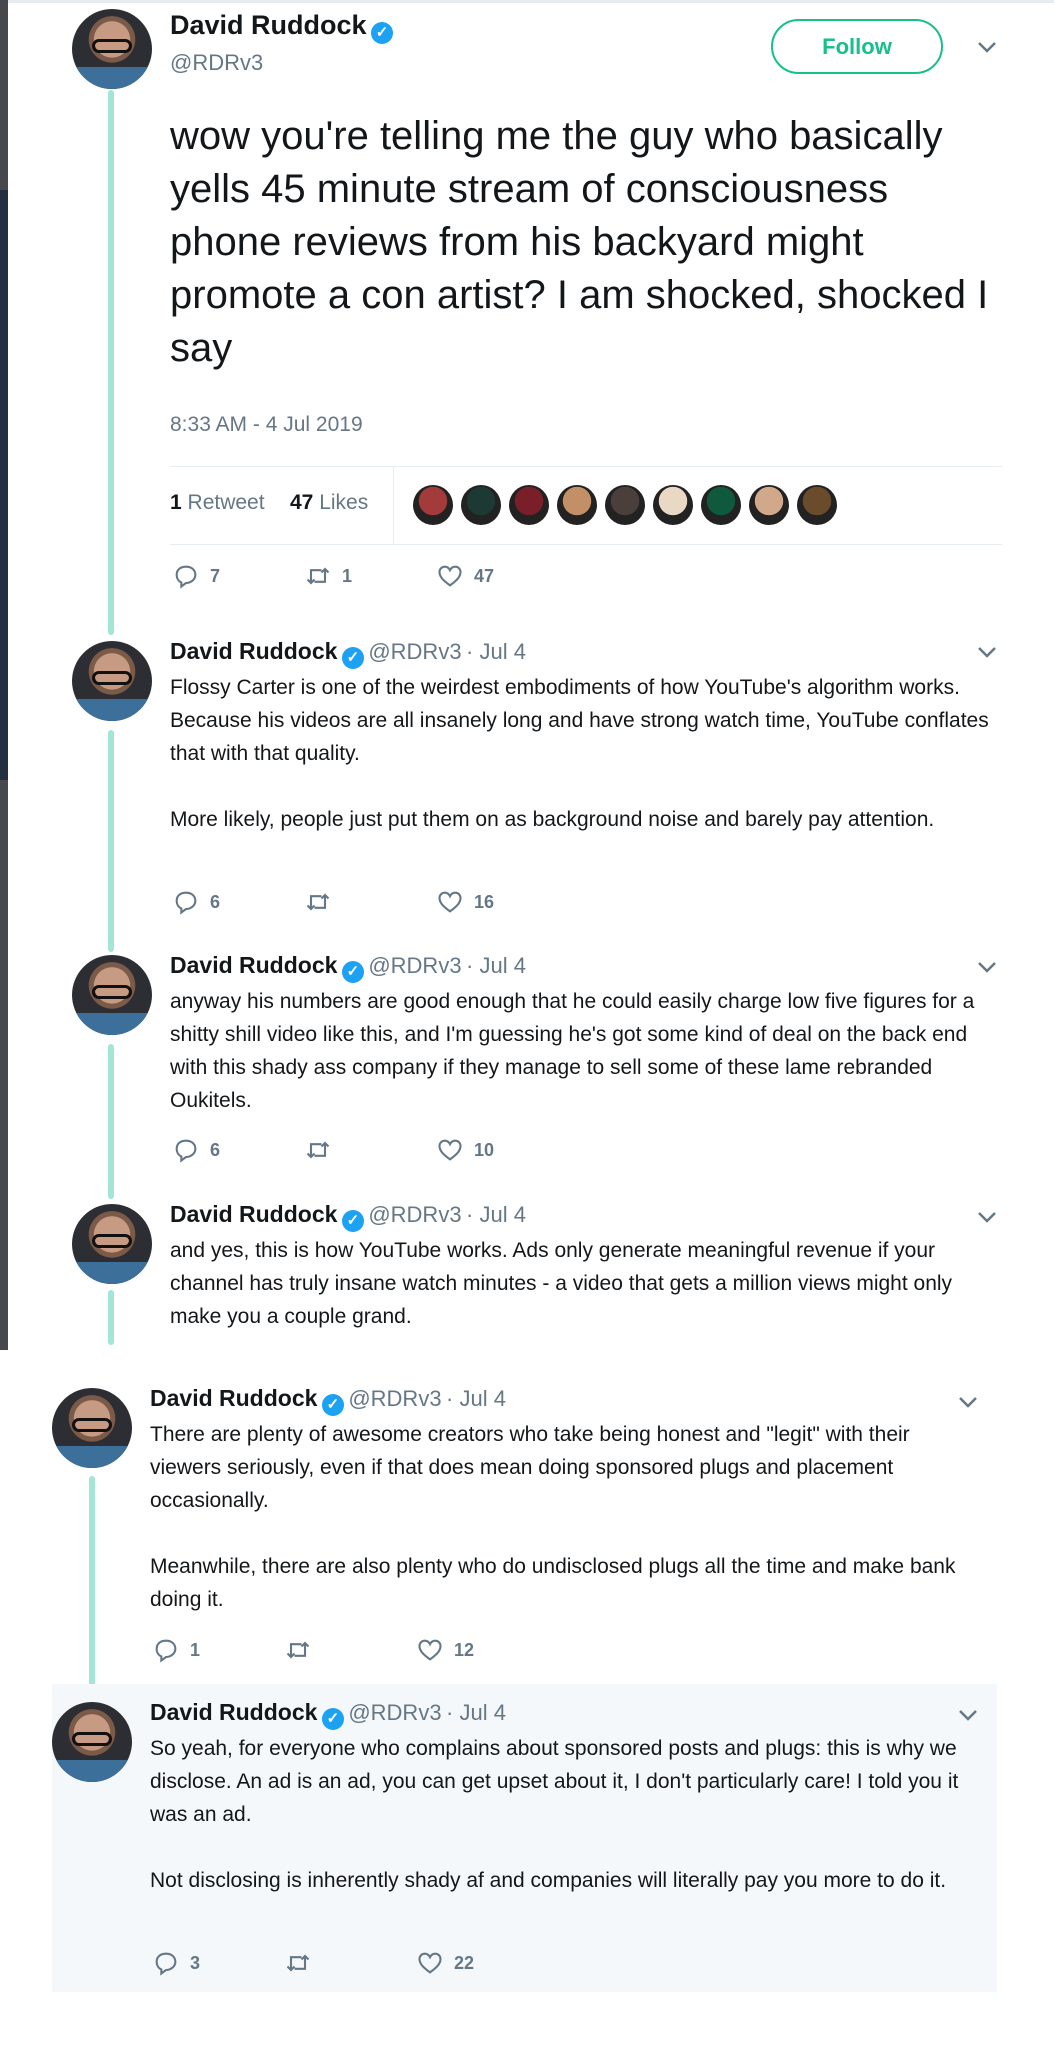 Image resolution: width=1054 pixels, height=2048 pixels. What do you see at coordinates (465, 576) in the screenshot?
I see `like-button: 47` at bounding box center [465, 576].